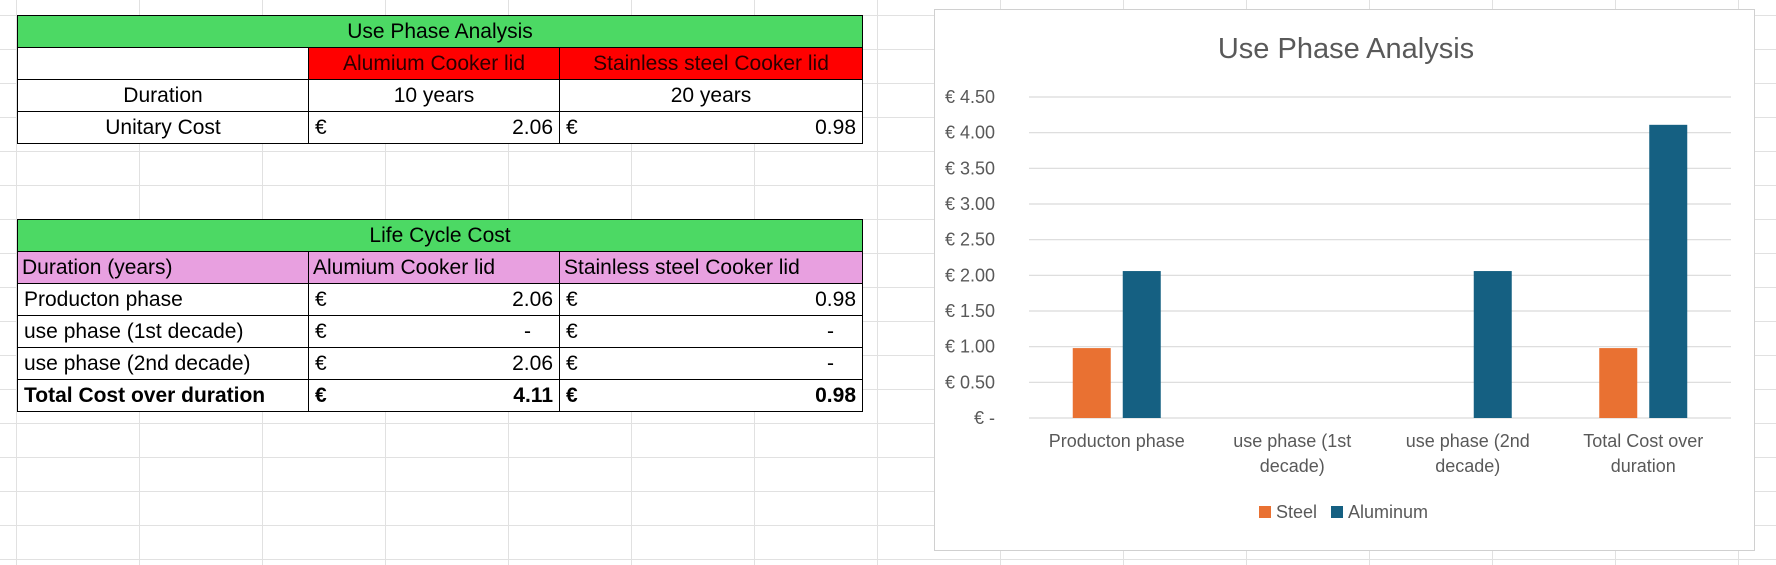 The width and height of the screenshot is (1776, 565). I want to click on table-row: Duration 10 years 20 years, so click(440, 95).